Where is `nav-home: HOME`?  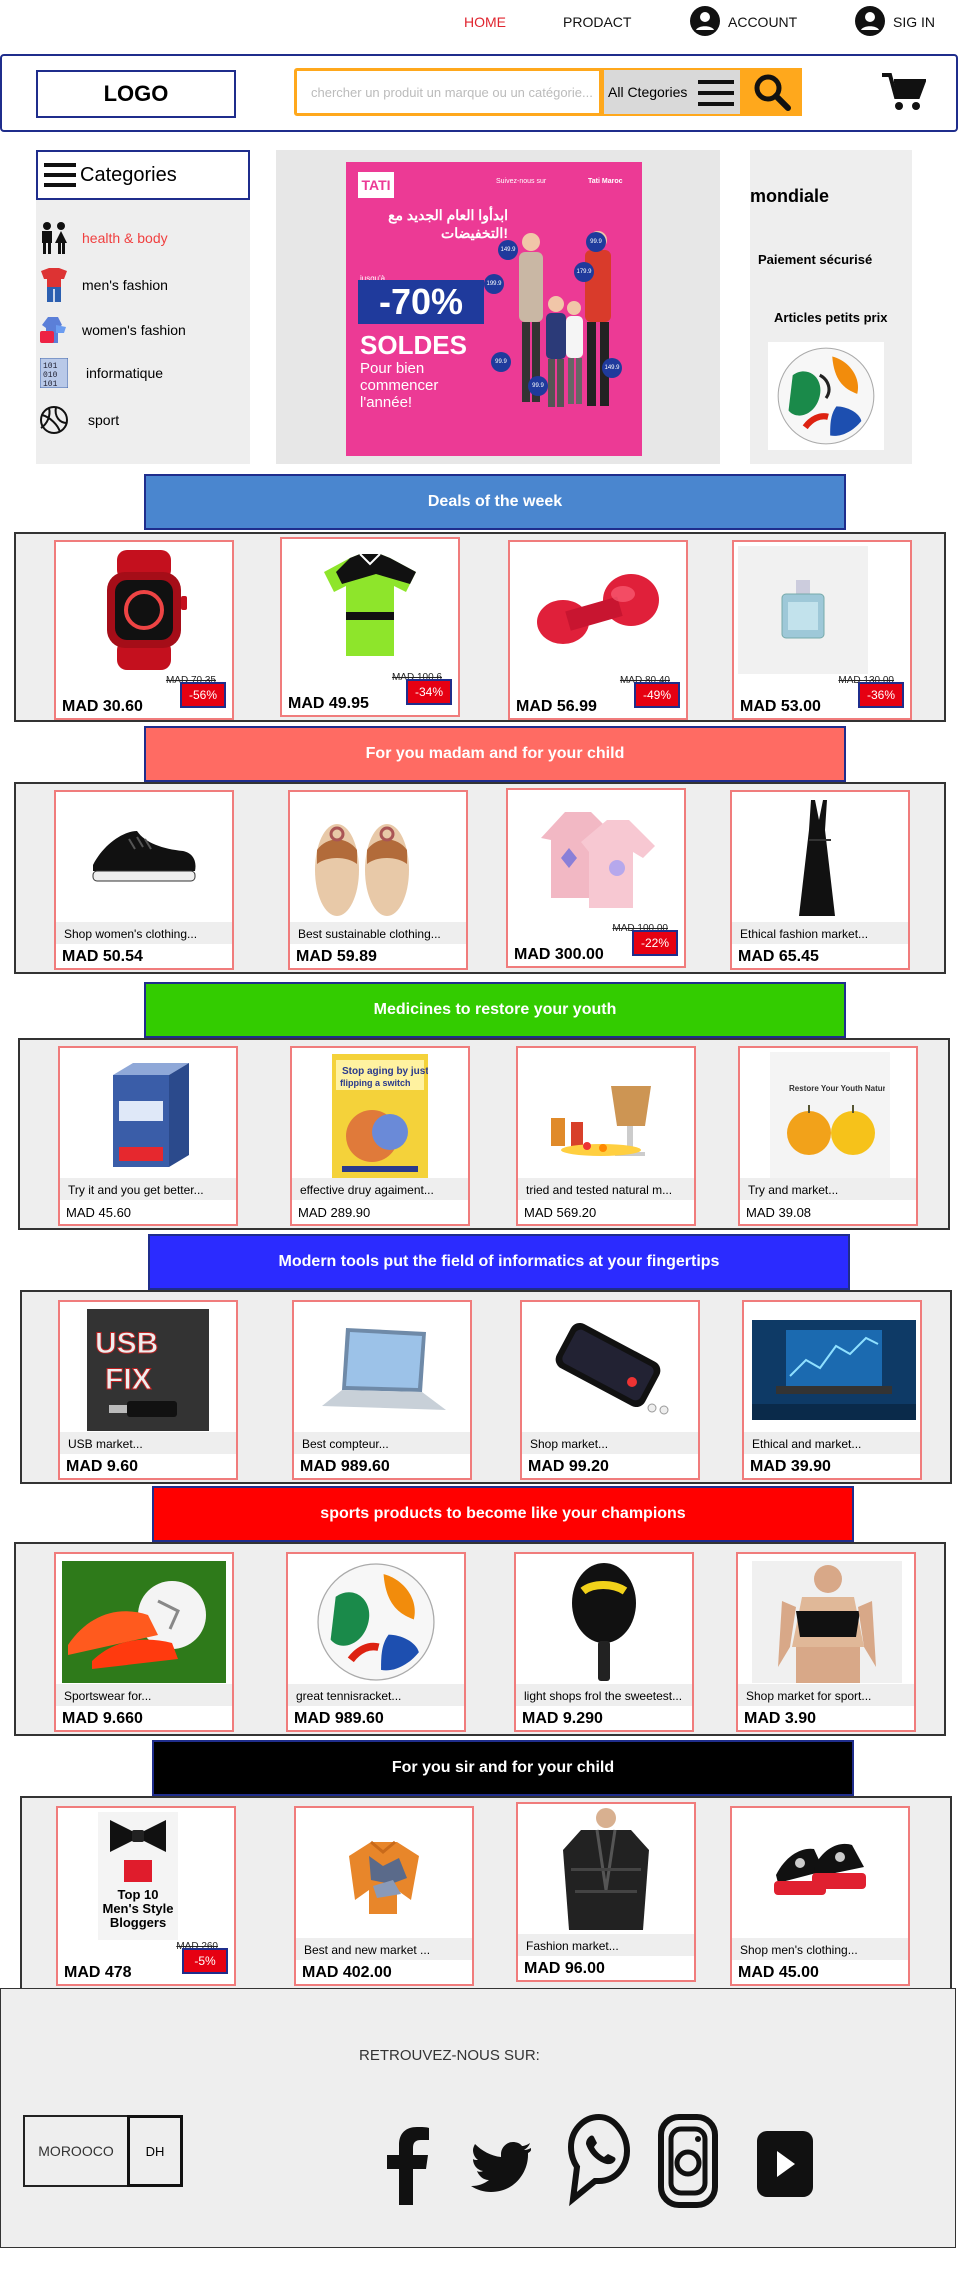 nav-home: HOME is located at coordinates (485, 22).